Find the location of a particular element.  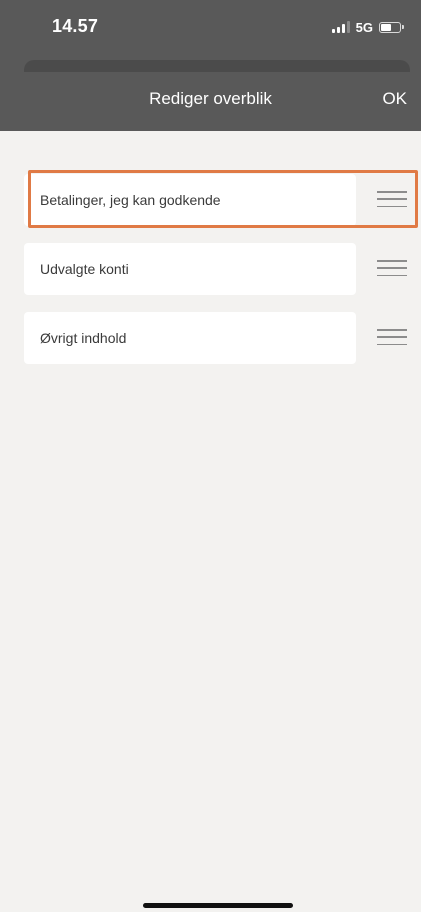

network-type-label: 5G is located at coordinates (364, 27).